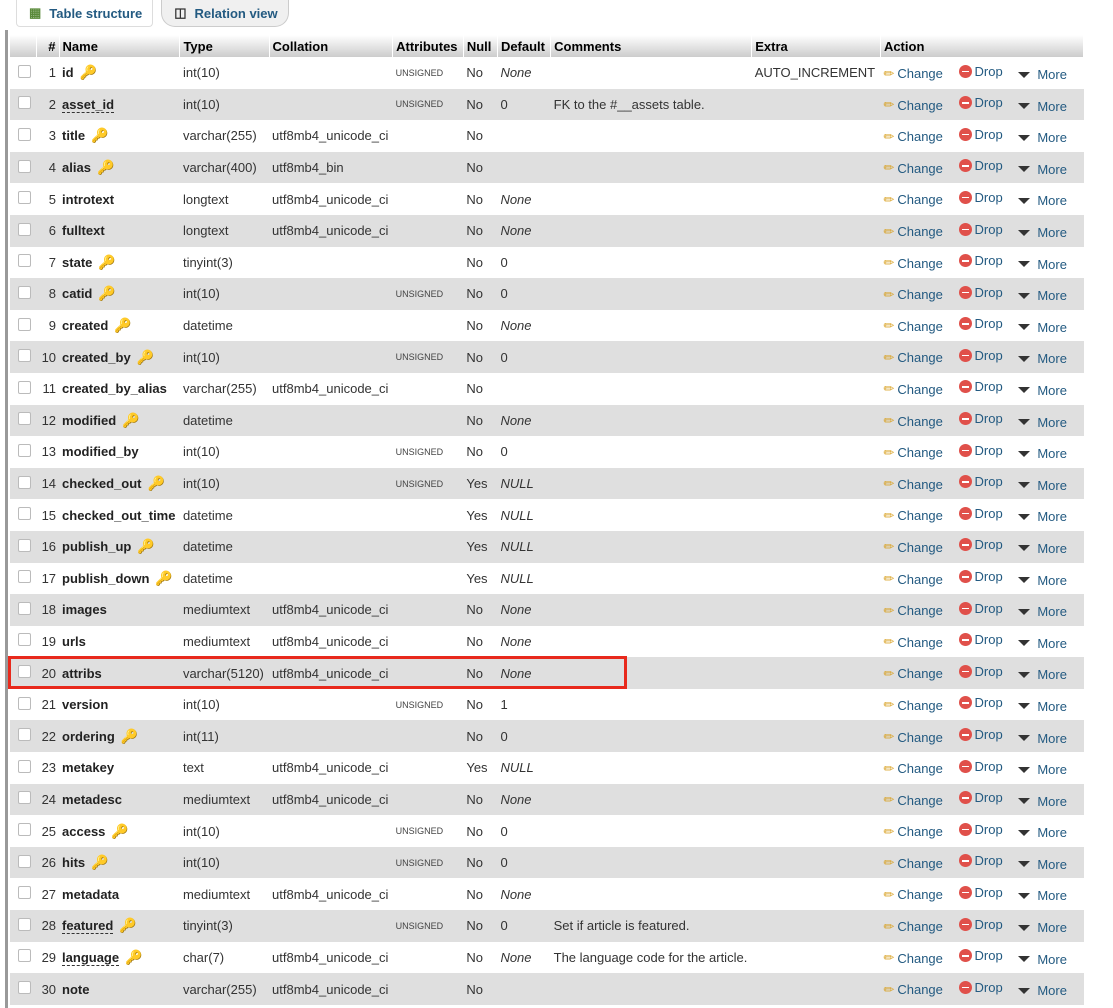  What do you see at coordinates (982, 46) in the screenshot?
I see `header-action: Action` at bounding box center [982, 46].